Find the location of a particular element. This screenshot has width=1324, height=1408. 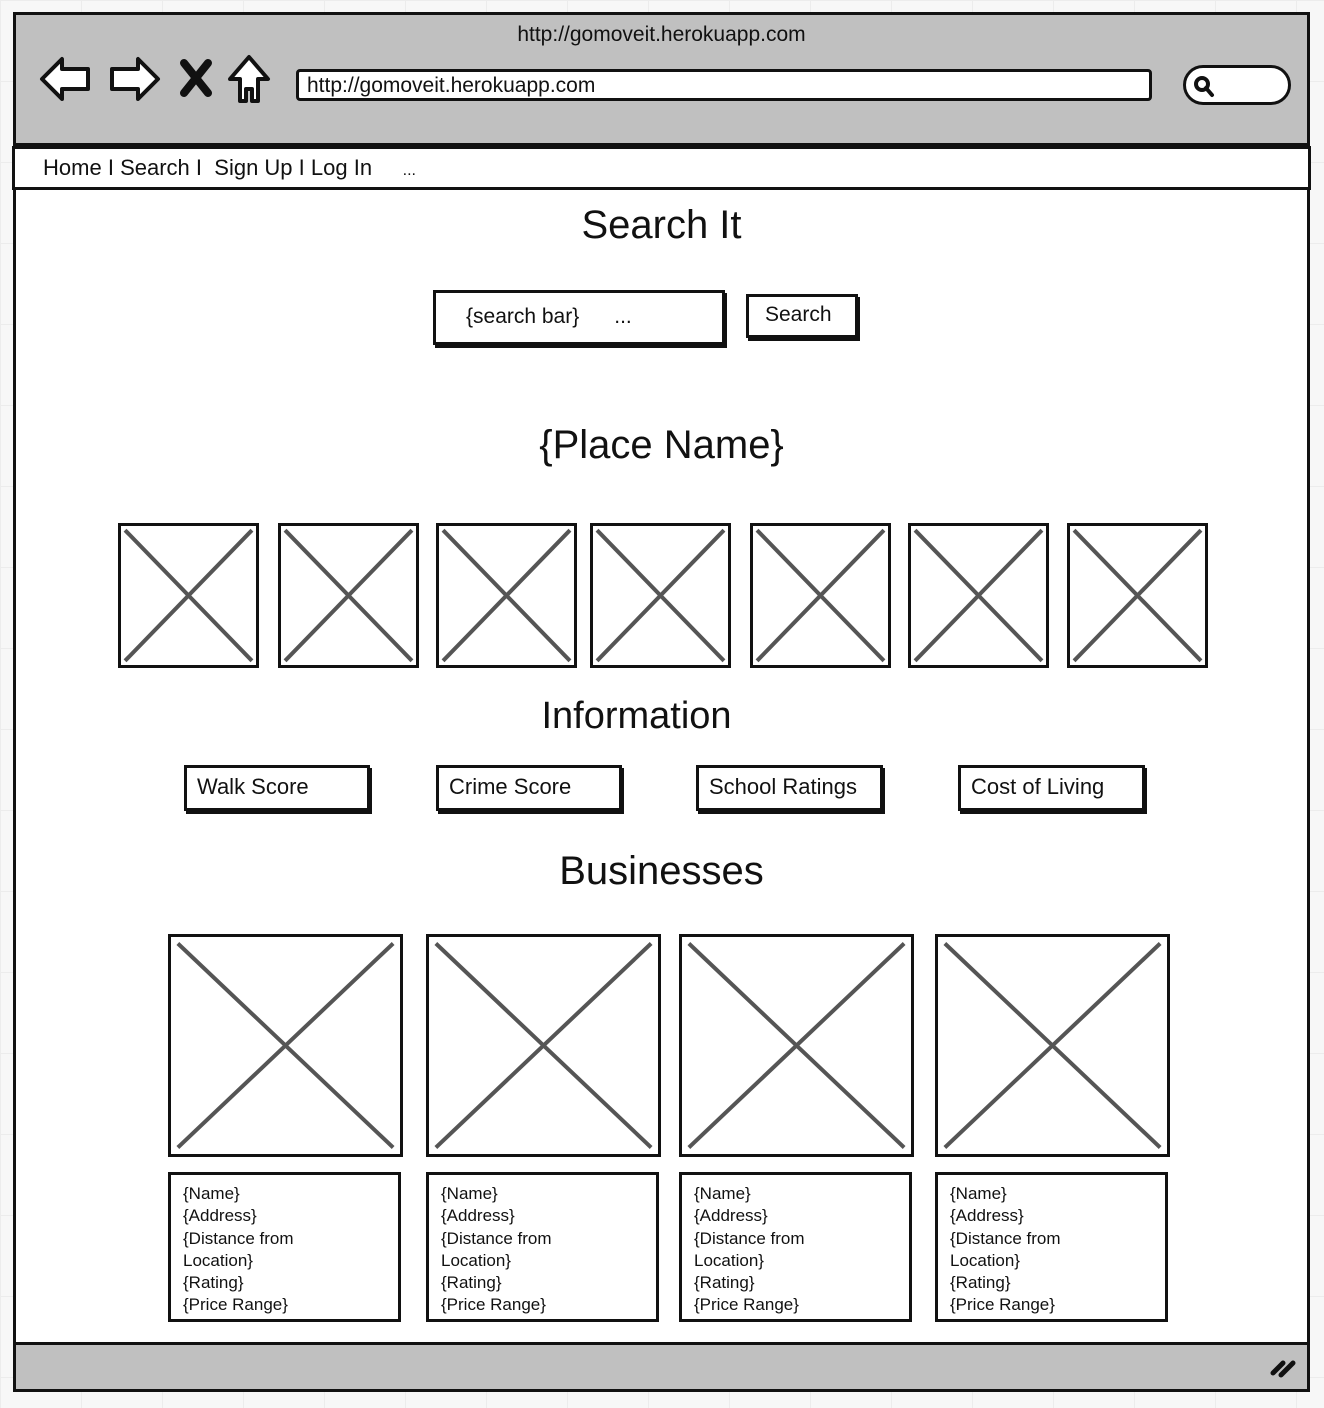

walk-score-button: Walk Score is located at coordinates (277, 788).